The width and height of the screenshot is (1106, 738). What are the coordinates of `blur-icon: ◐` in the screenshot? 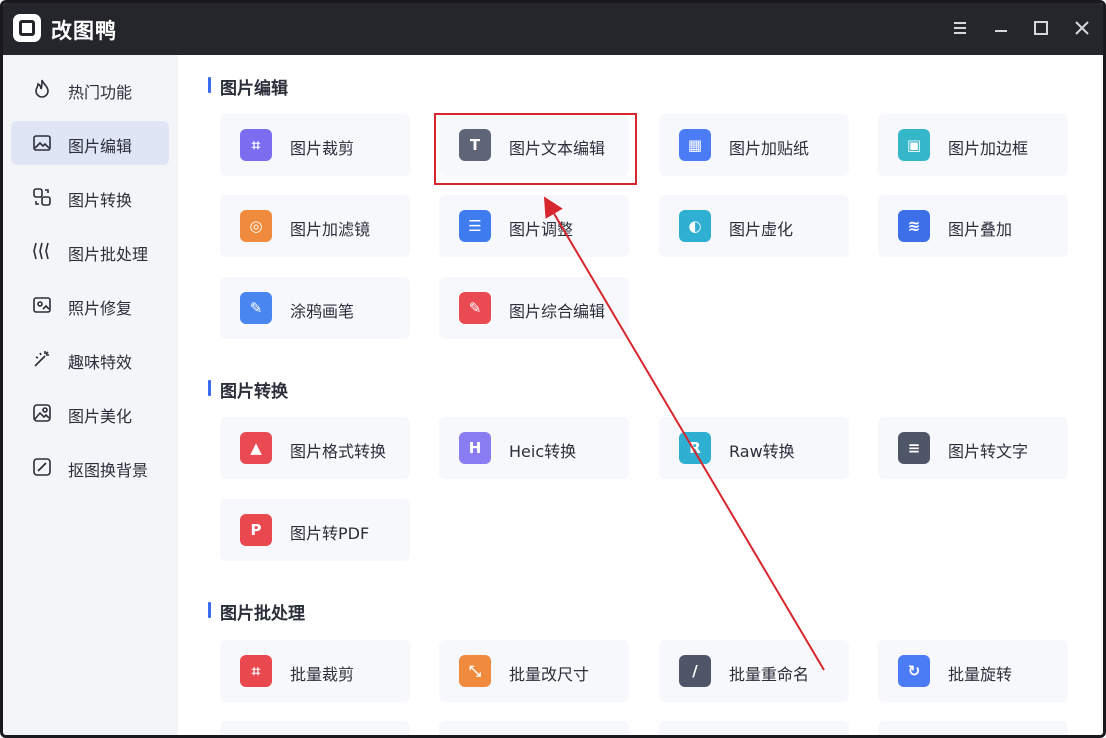 It's located at (695, 226).